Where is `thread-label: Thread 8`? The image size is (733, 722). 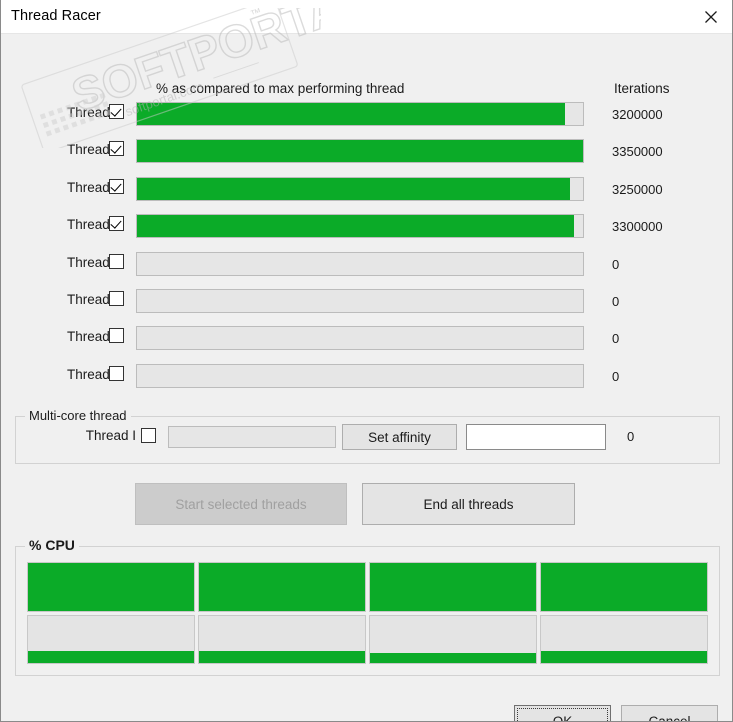
thread-label: Thread 8 is located at coordinates (93, 374).